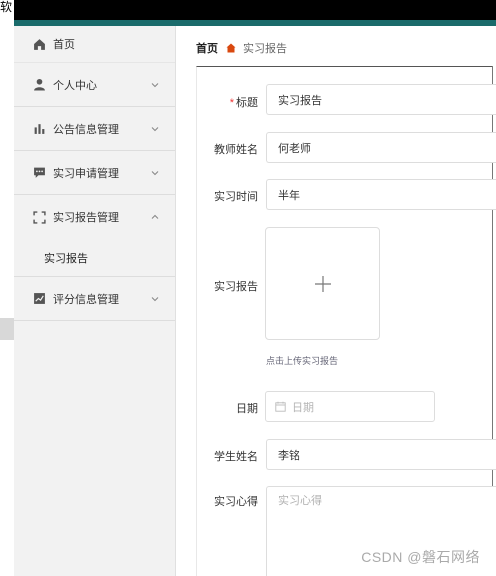 This screenshot has height=576, width=496. I want to click on title-bar: 软, so click(248, 10).